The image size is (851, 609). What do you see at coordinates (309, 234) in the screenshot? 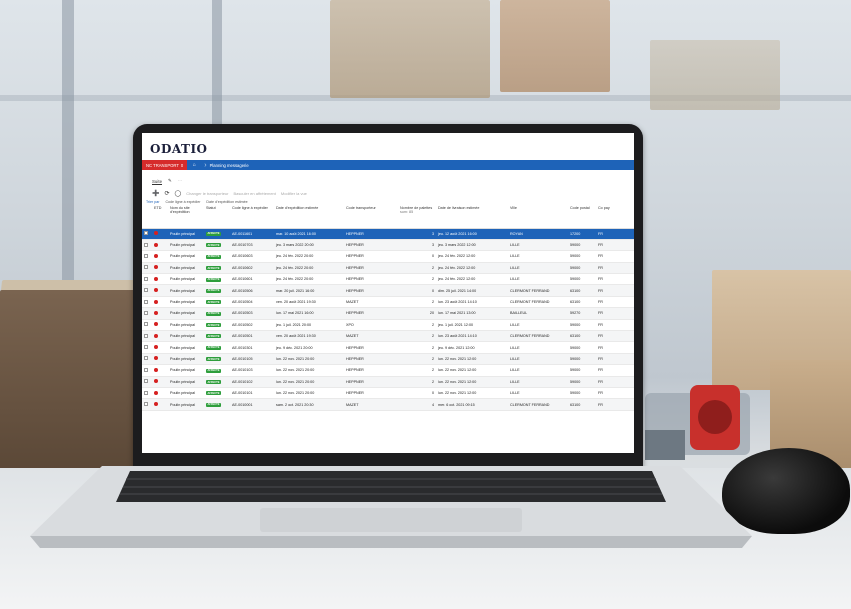
I see `cell-ship-date: mar. 10 août 2021 16:00` at bounding box center [309, 234].